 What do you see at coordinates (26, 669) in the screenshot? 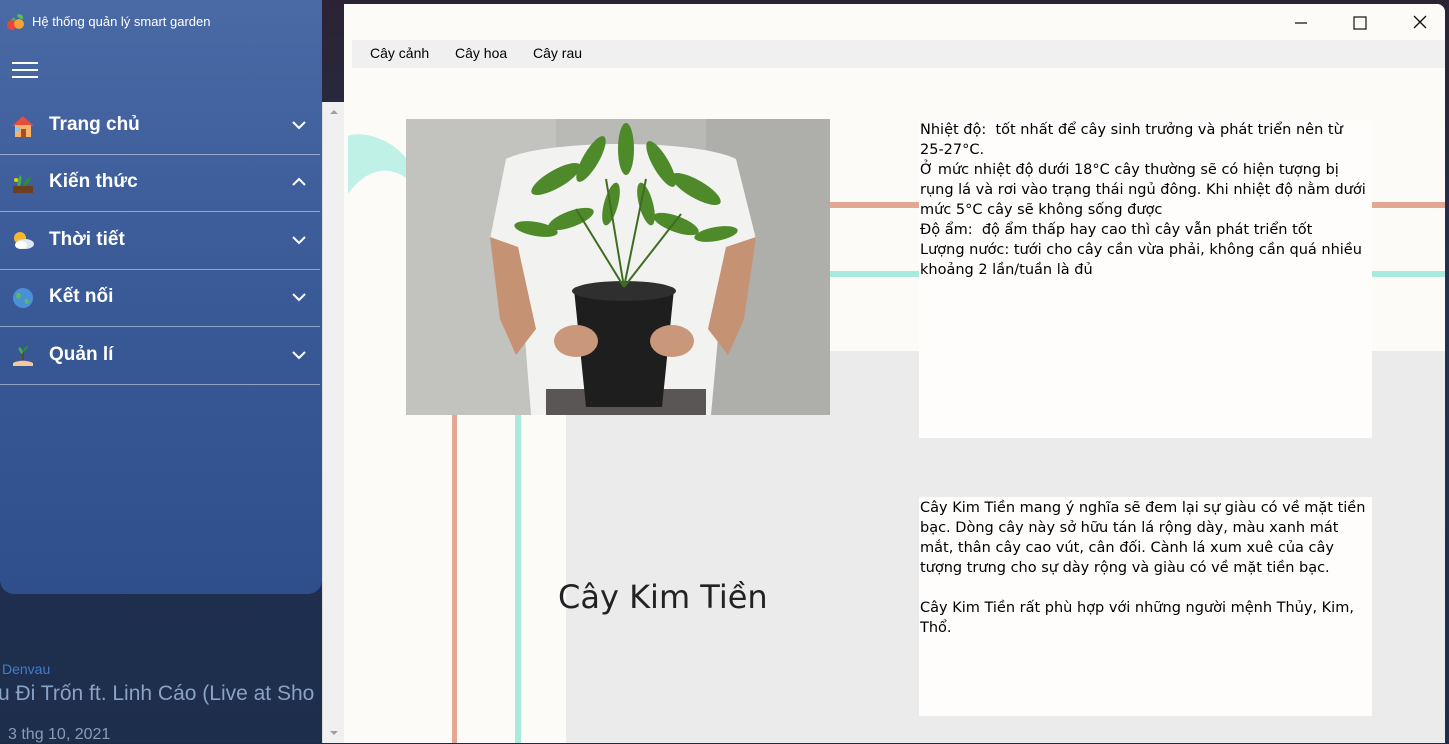
I see `media-artist: Denvau` at bounding box center [26, 669].